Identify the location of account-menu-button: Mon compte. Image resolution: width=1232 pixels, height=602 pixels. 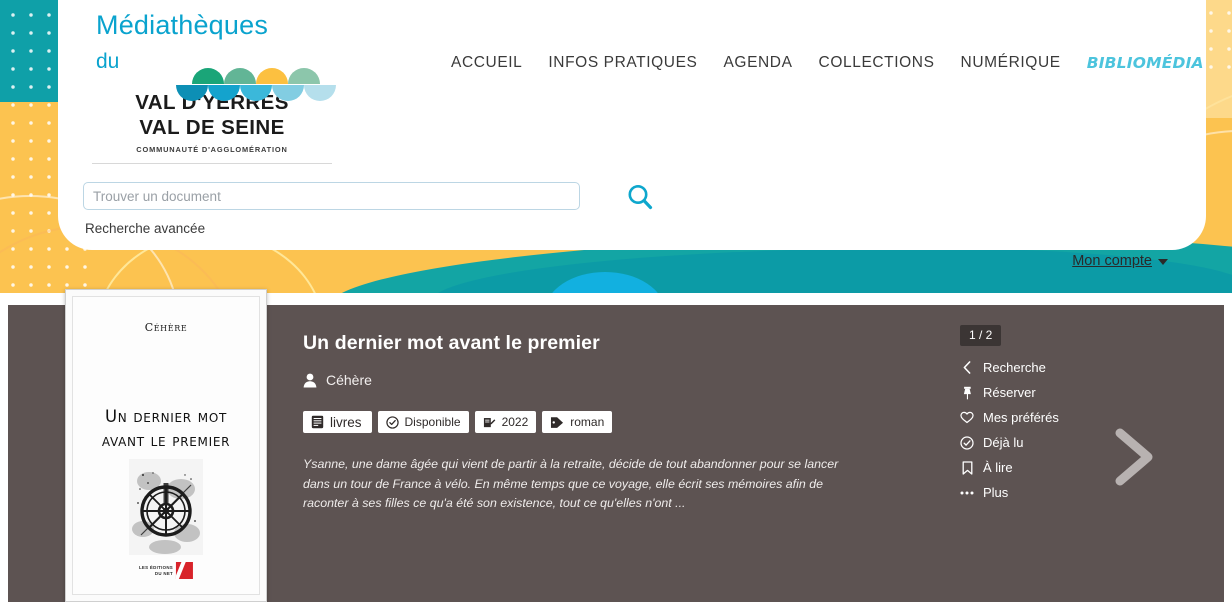
(1120, 261).